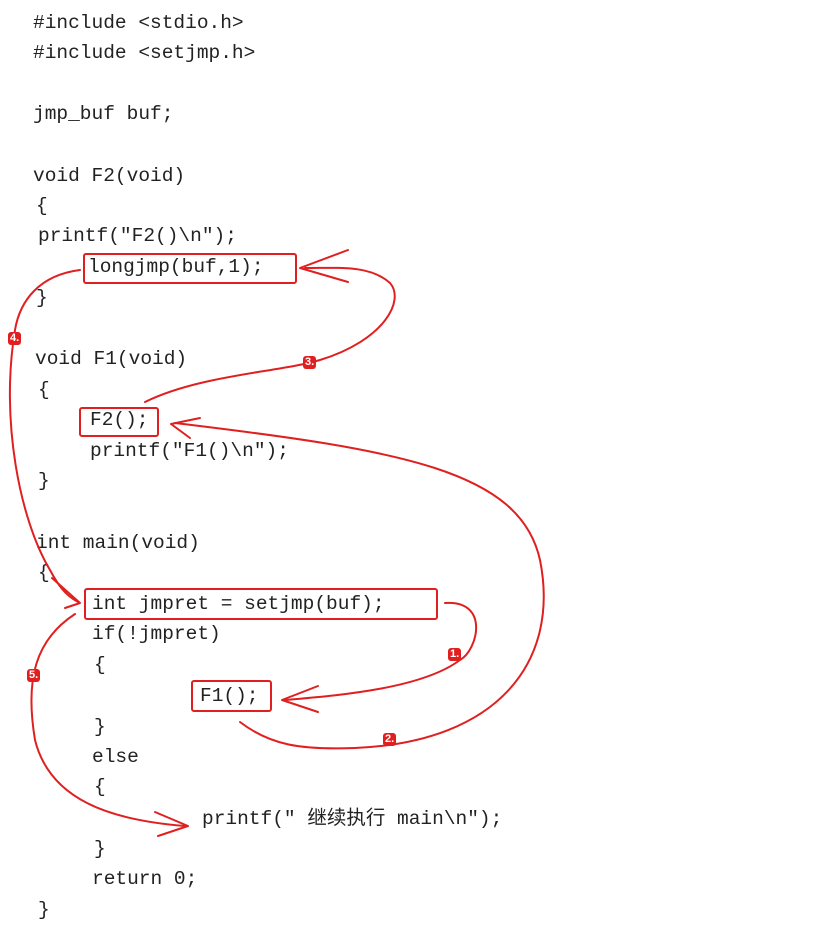 Image resolution: width=814 pixels, height=937 pixels. Describe the element at coordinates (185, 428) in the screenshot. I see `arrow-step-2-head` at that location.